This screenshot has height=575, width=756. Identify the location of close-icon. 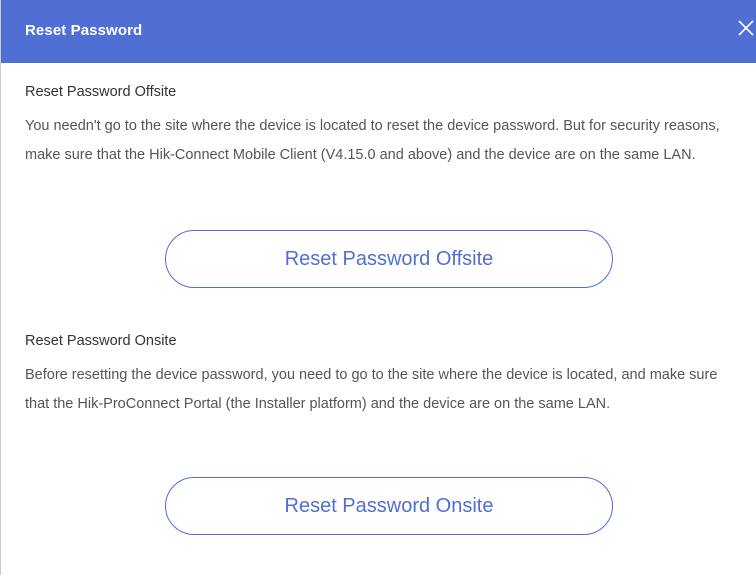
(745, 28).